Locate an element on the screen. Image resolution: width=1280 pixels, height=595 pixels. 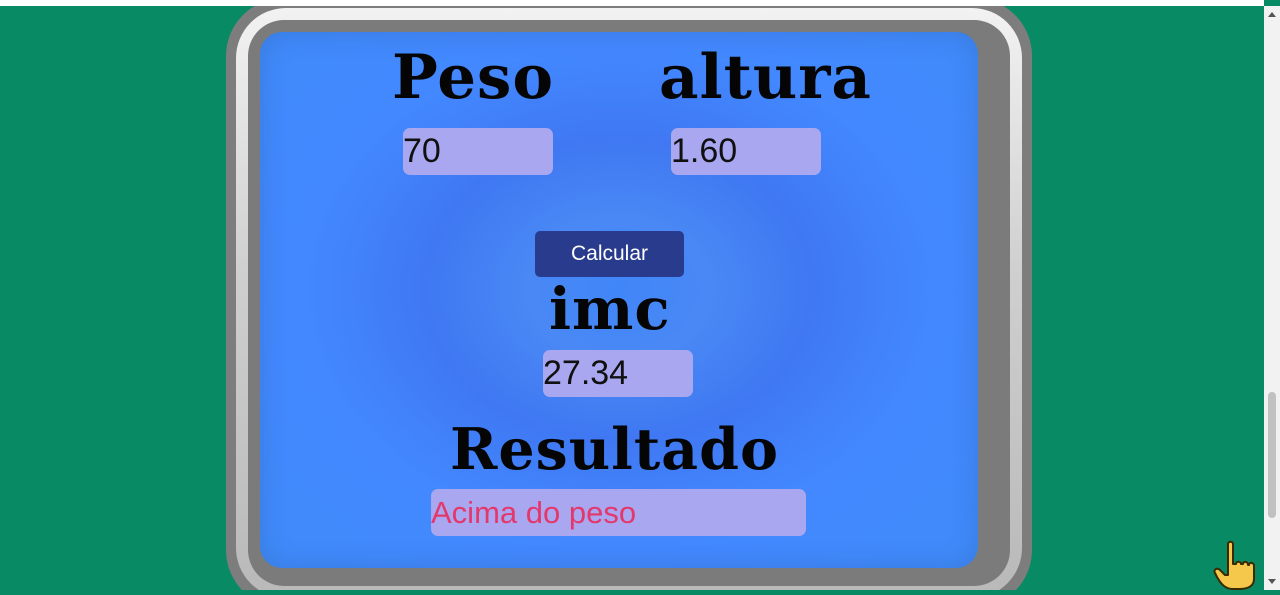
altura-label: altura is located at coordinates (765, 77).